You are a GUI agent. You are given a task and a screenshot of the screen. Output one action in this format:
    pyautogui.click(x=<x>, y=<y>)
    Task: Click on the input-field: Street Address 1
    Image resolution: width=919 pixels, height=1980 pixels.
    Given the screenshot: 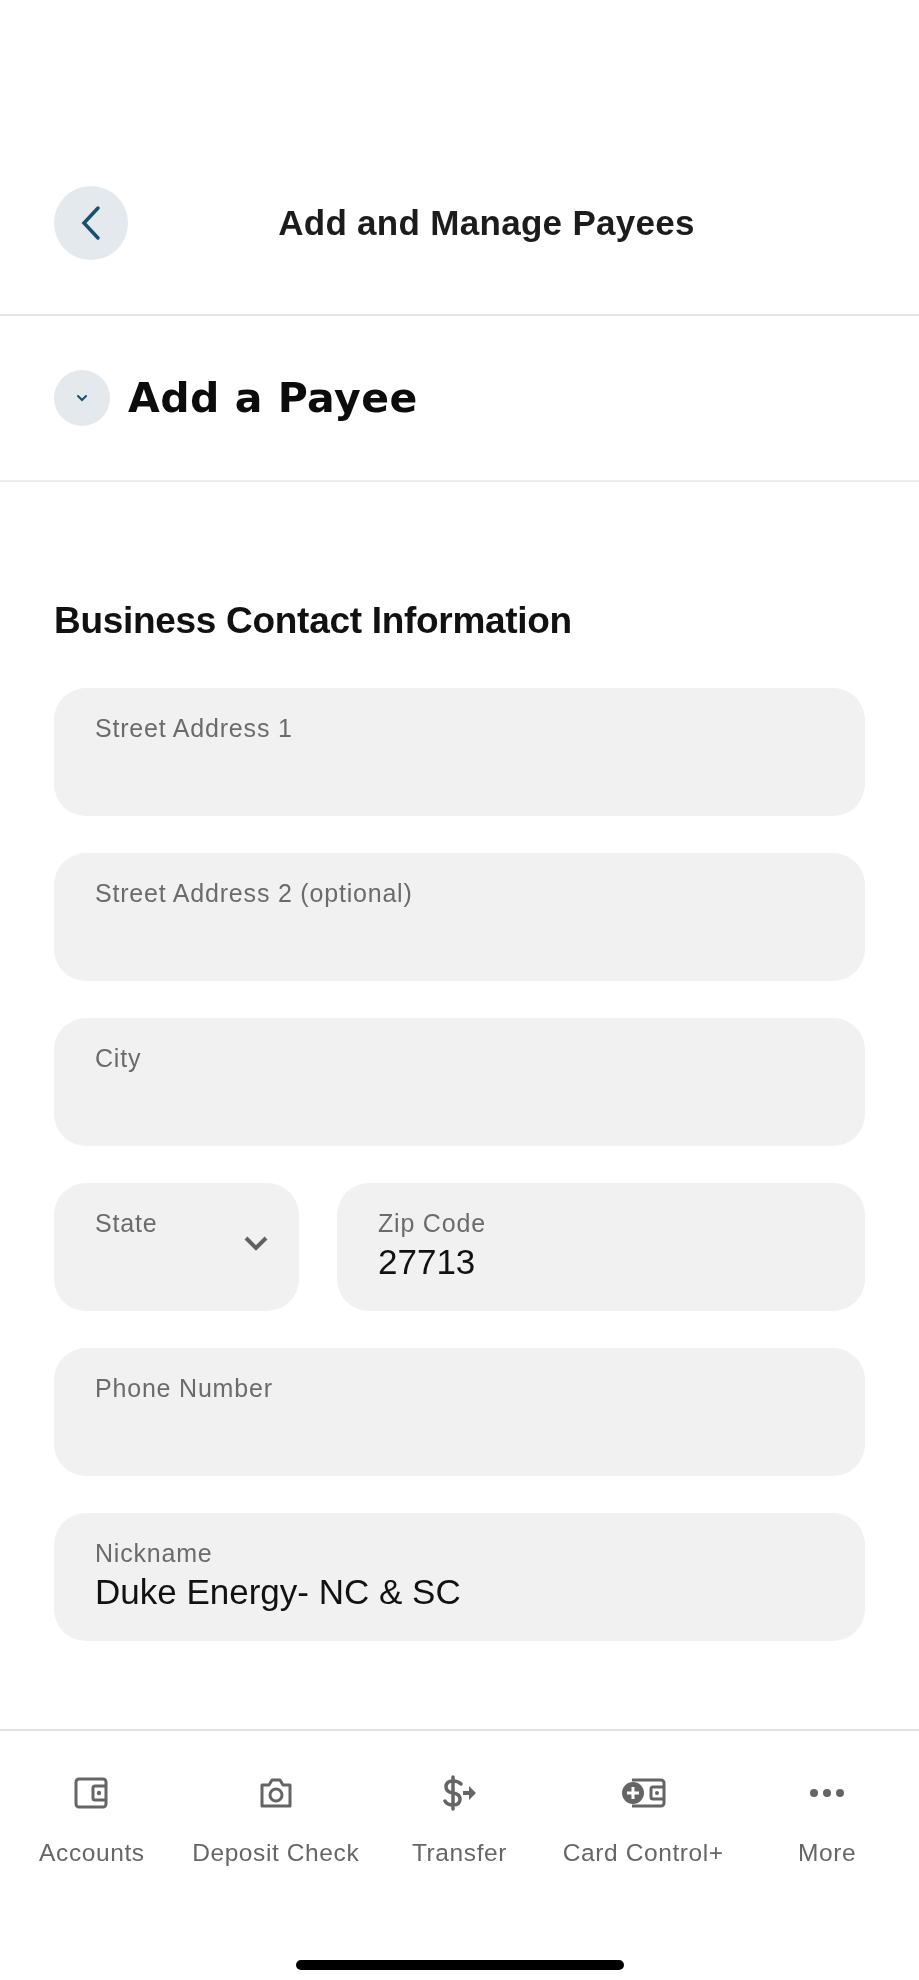 What is the action you would take?
    pyautogui.click(x=459, y=752)
    